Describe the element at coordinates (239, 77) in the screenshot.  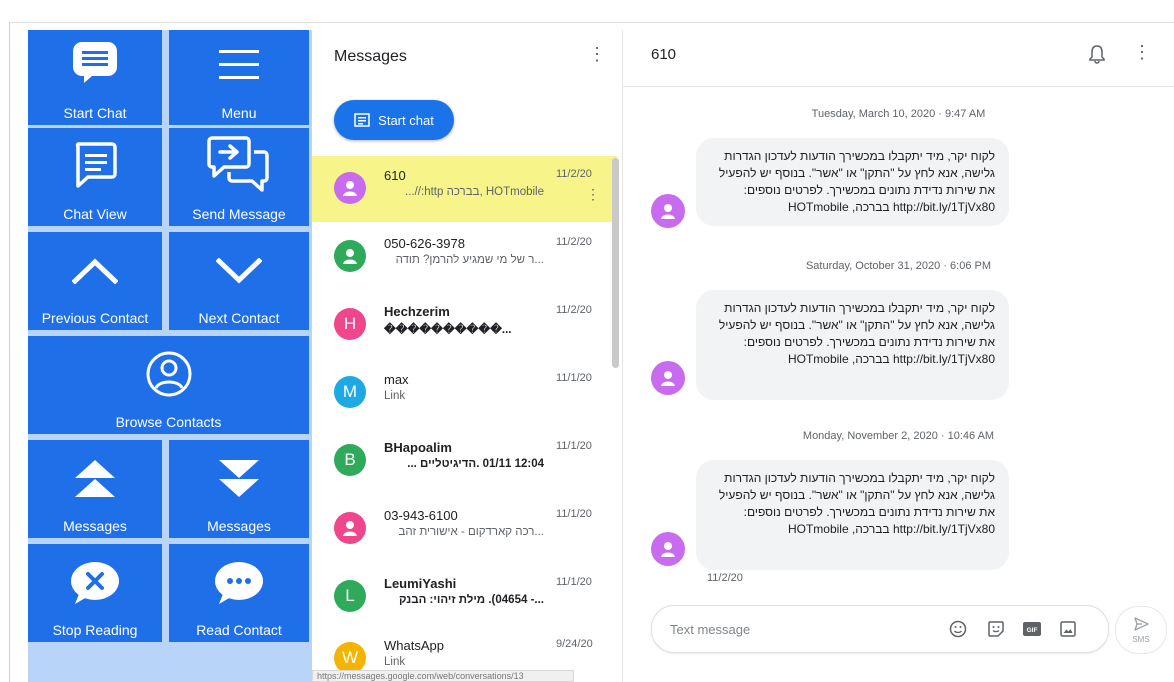
I see `menu-tile: Menu` at that location.